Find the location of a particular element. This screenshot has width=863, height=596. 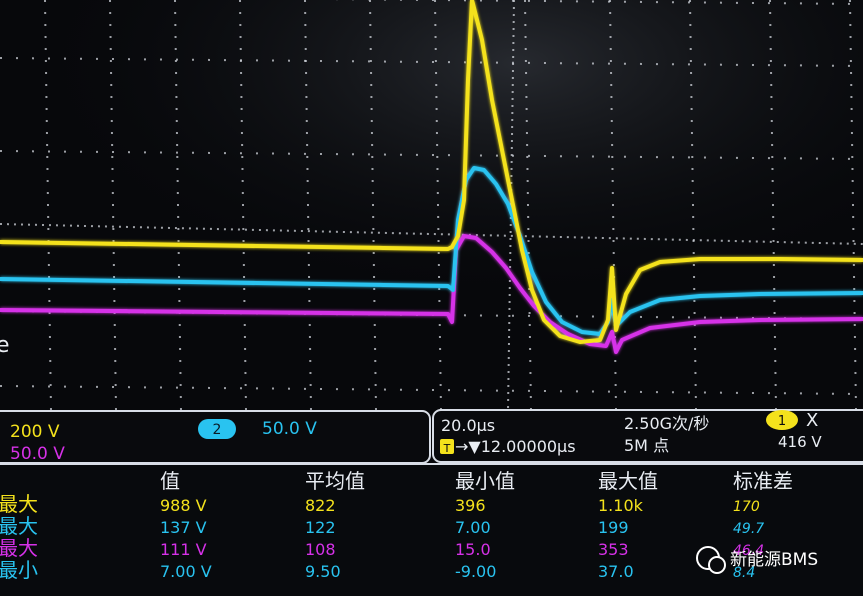

ch1-scale-readout: 200 V is located at coordinates (35, 432).